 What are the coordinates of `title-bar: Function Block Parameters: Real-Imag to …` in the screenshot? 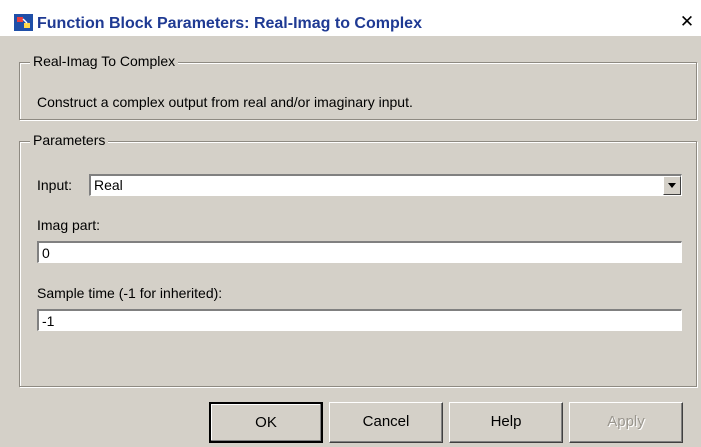 It's located at (350, 18).